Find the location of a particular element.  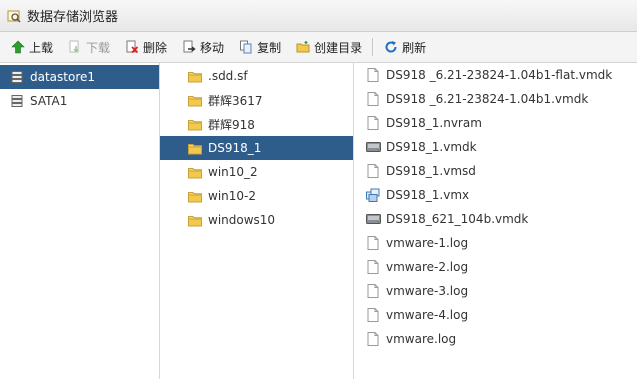

datastore-browser-icon is located at coordinates (14, 16).